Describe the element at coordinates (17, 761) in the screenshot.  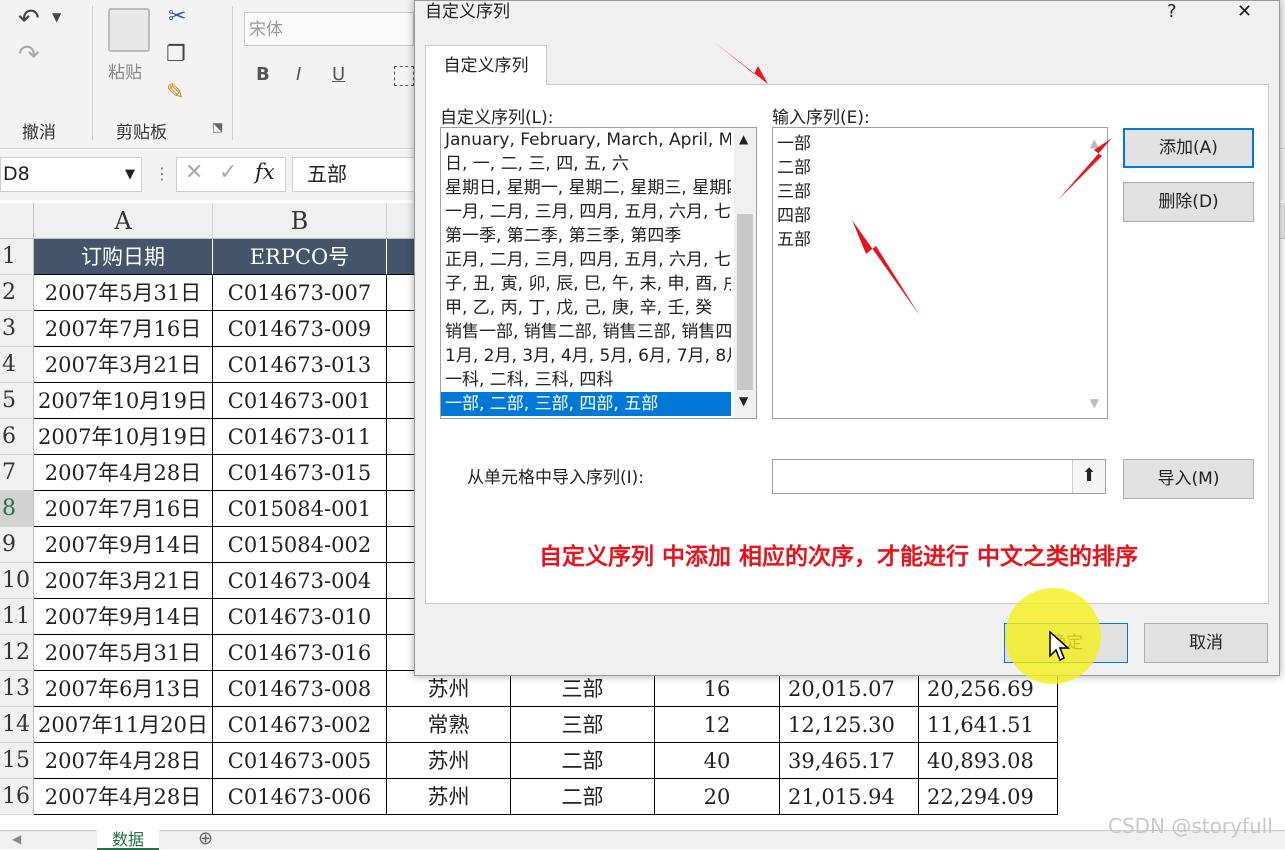
I see `row-header: 15` at that location.